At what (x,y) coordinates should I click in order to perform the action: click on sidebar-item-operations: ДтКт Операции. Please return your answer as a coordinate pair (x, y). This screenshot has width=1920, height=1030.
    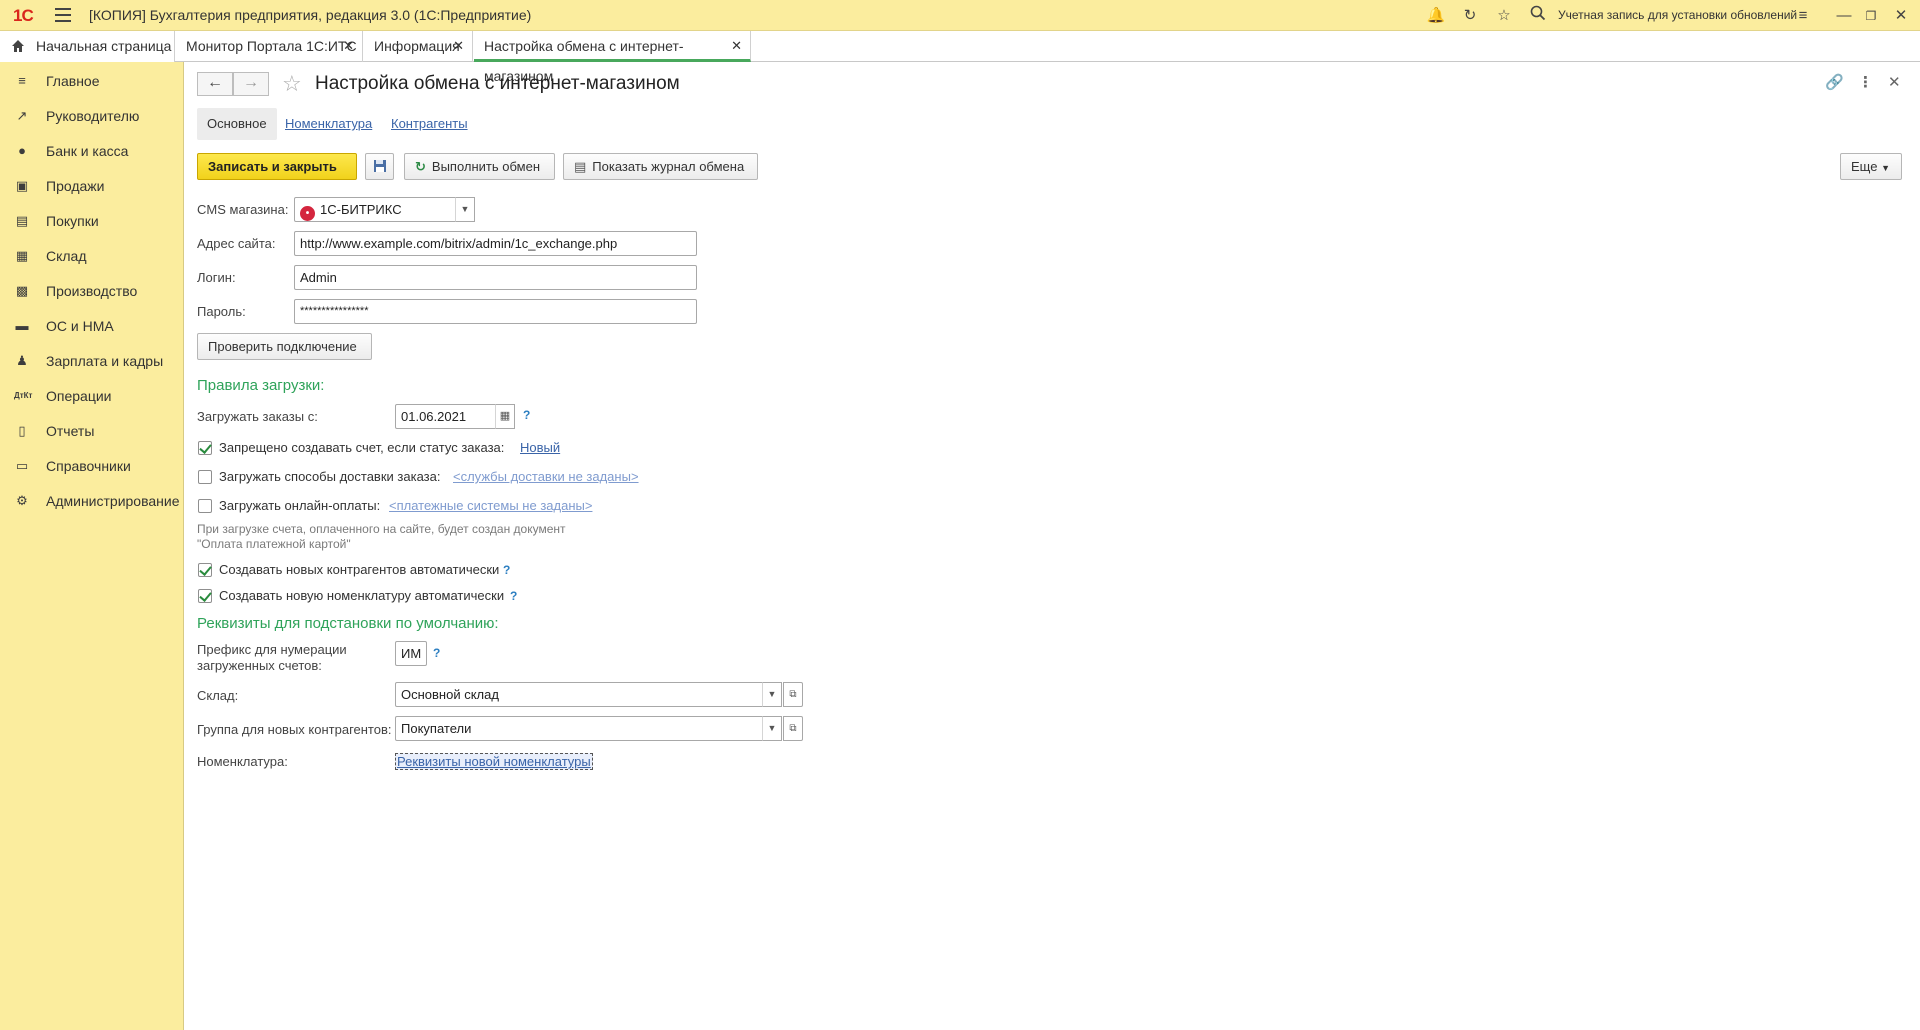
    Looking at the image, I should click on (92, 396).